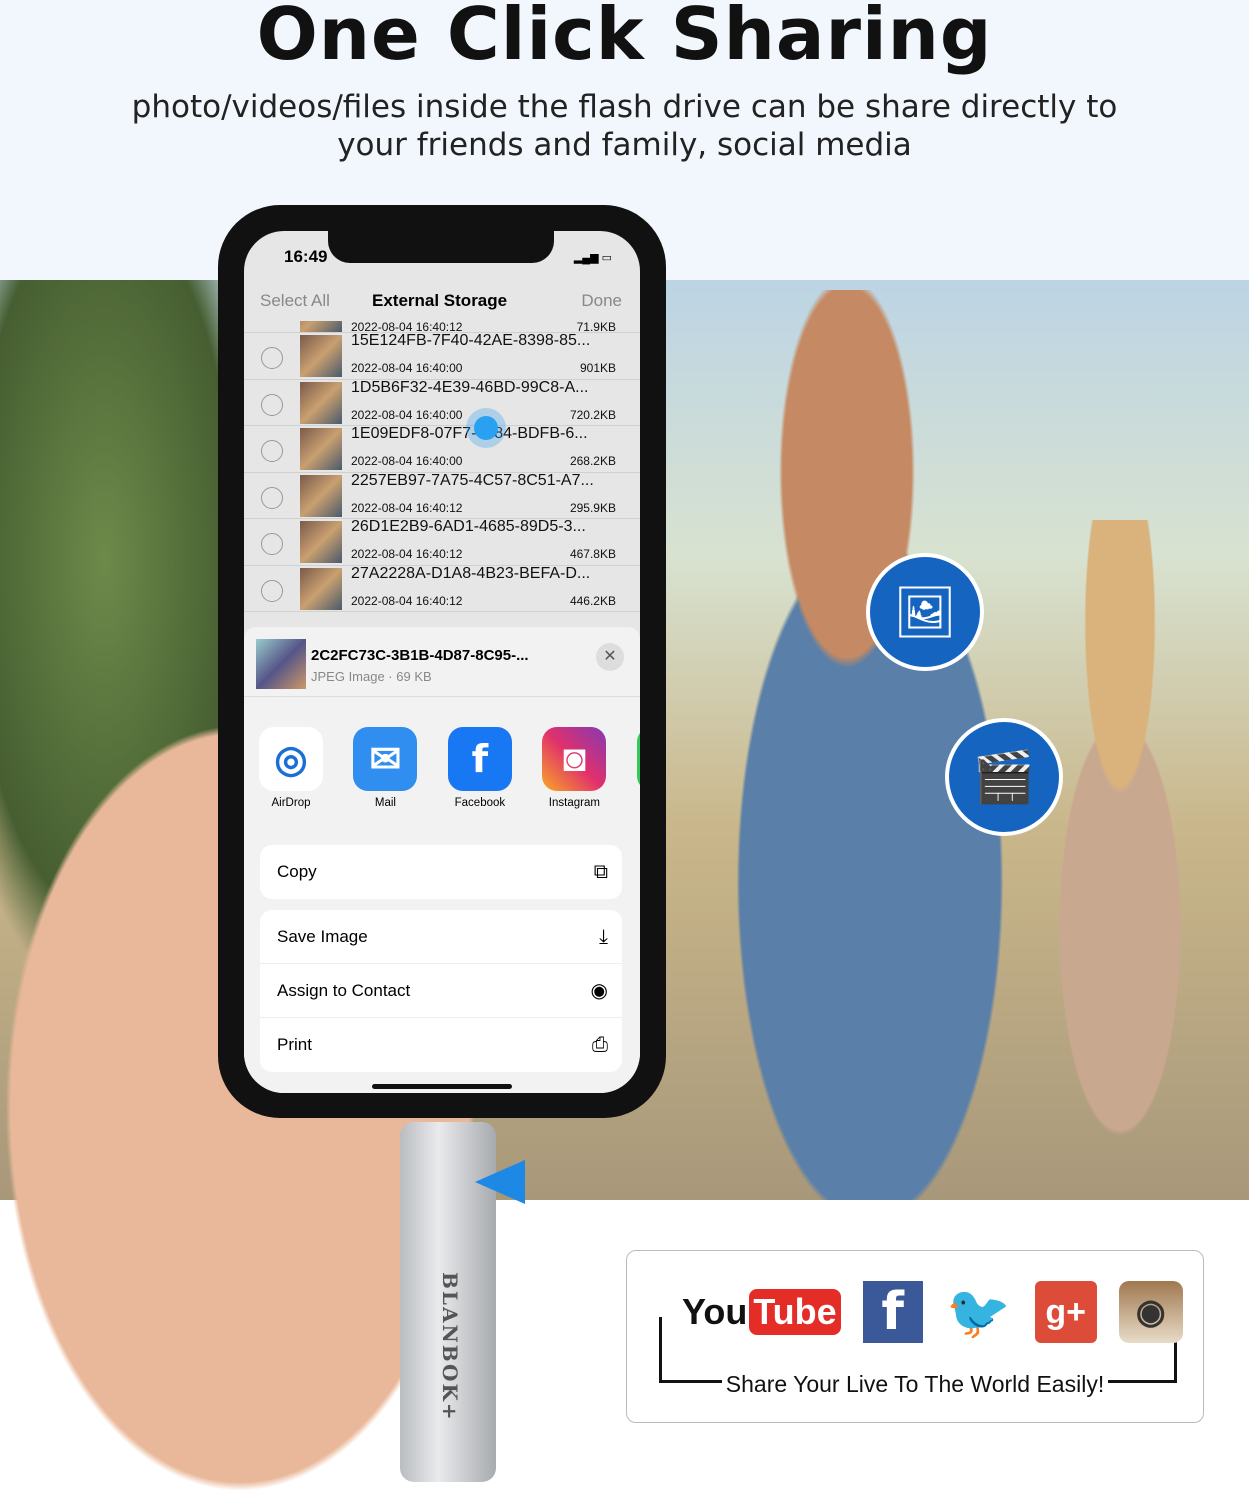 This screenshot has height=1500, width=1249. I want to click on page-title: One Click Sharing, so click(624, 38).